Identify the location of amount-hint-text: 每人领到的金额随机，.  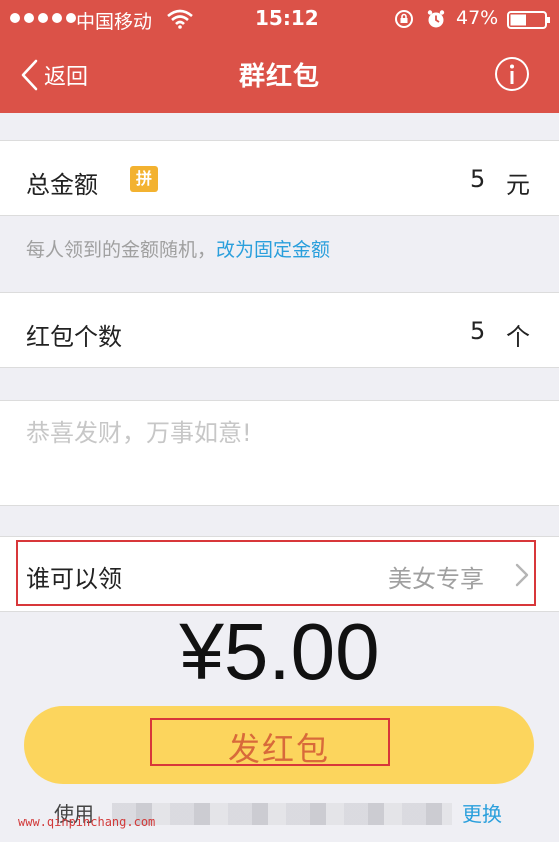
(121, 250).